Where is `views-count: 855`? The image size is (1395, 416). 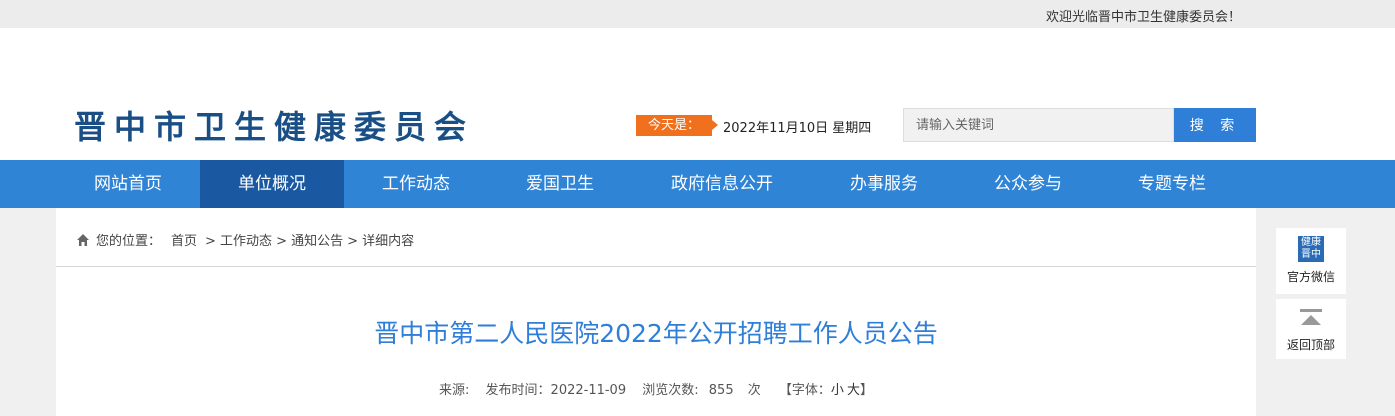
views-count: 855 is located at coordinates (721, 390).